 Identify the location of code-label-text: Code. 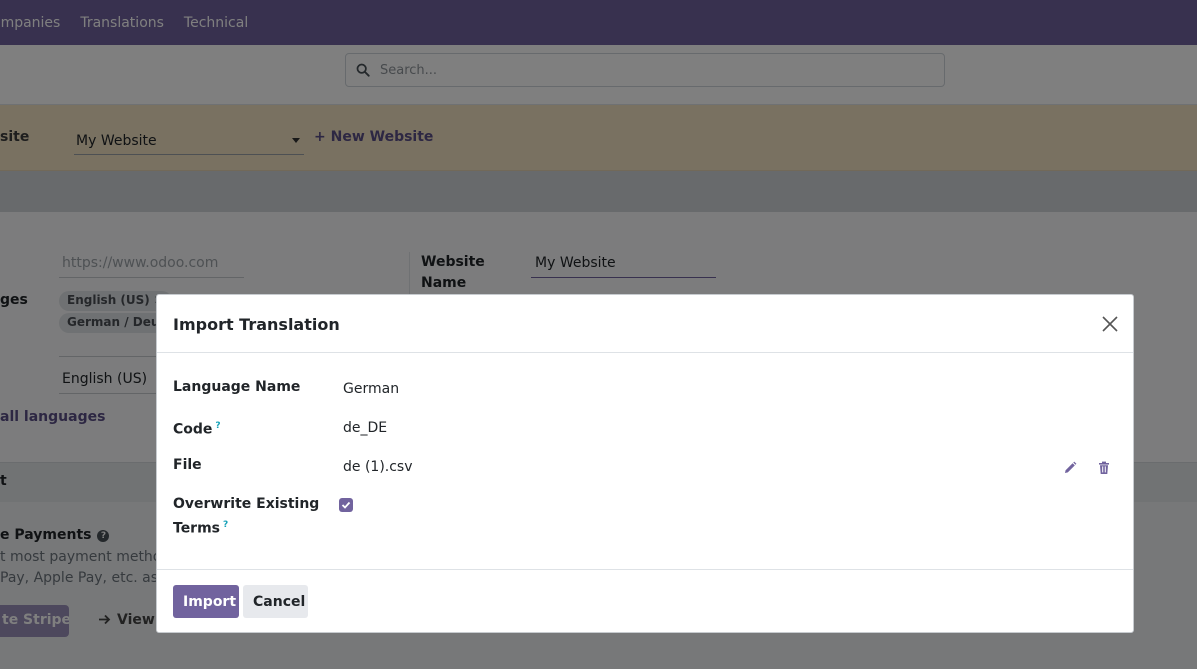
(193, 429).